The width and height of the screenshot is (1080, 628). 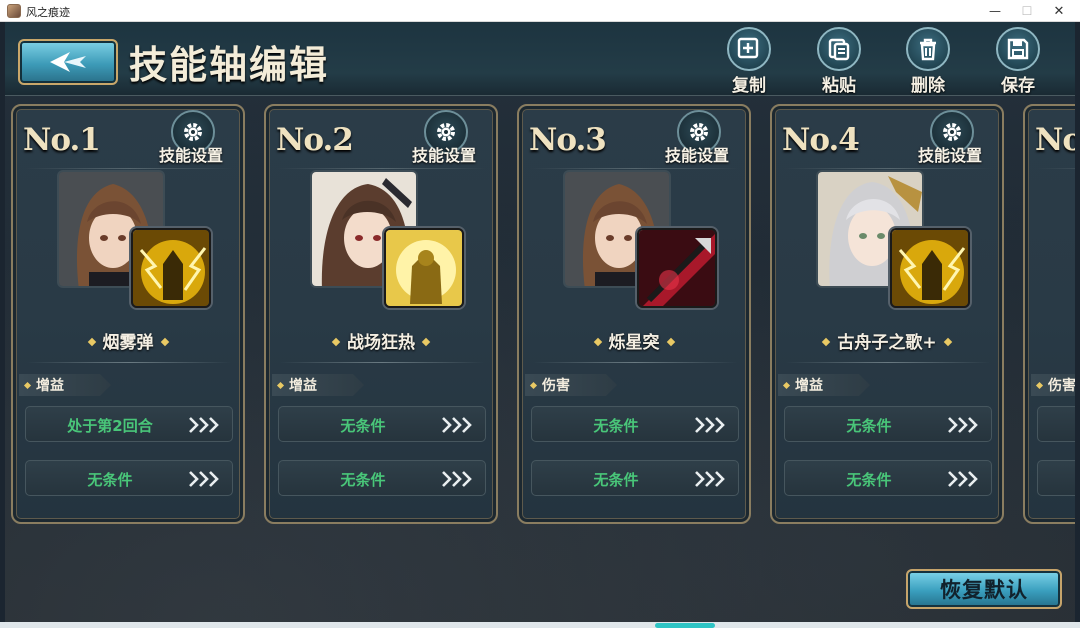 What do you see at coordinates (128, 314) in the screenshot?
I see `skill-card: No.1 技能设置 烟雾弹 增益 处于第2回合 无条件` at bounding box center [128, 314].